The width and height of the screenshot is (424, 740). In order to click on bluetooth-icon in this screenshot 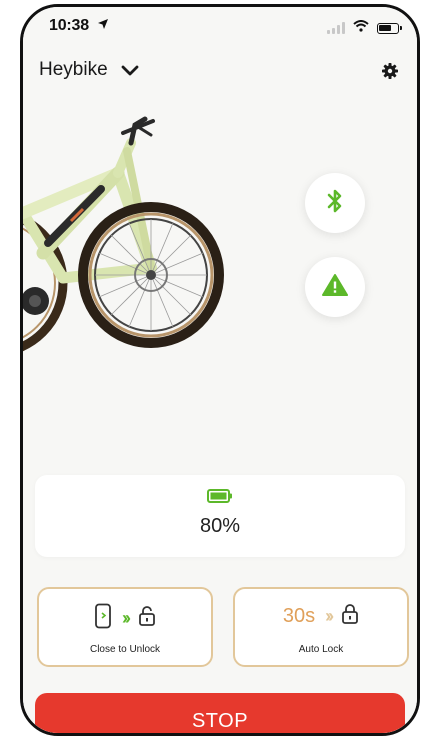, I will do `click(335, 203)`.